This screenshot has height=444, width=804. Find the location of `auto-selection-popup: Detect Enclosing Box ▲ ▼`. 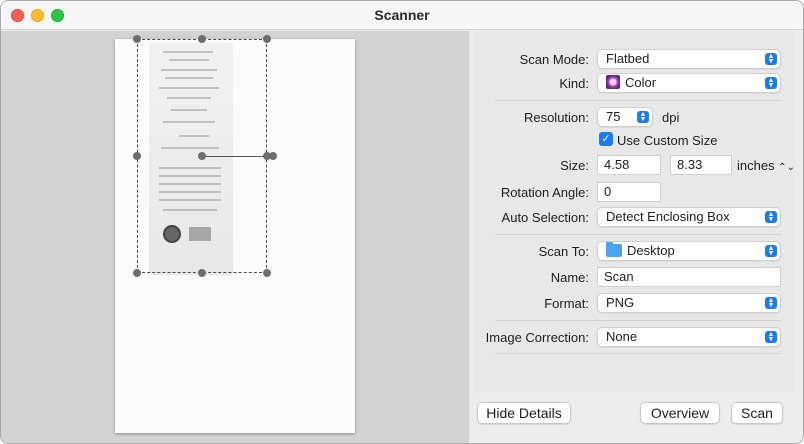

auto-selection-popup: Detect Enclosing Box ▲ ▼ is located at coordinates (689, 217).